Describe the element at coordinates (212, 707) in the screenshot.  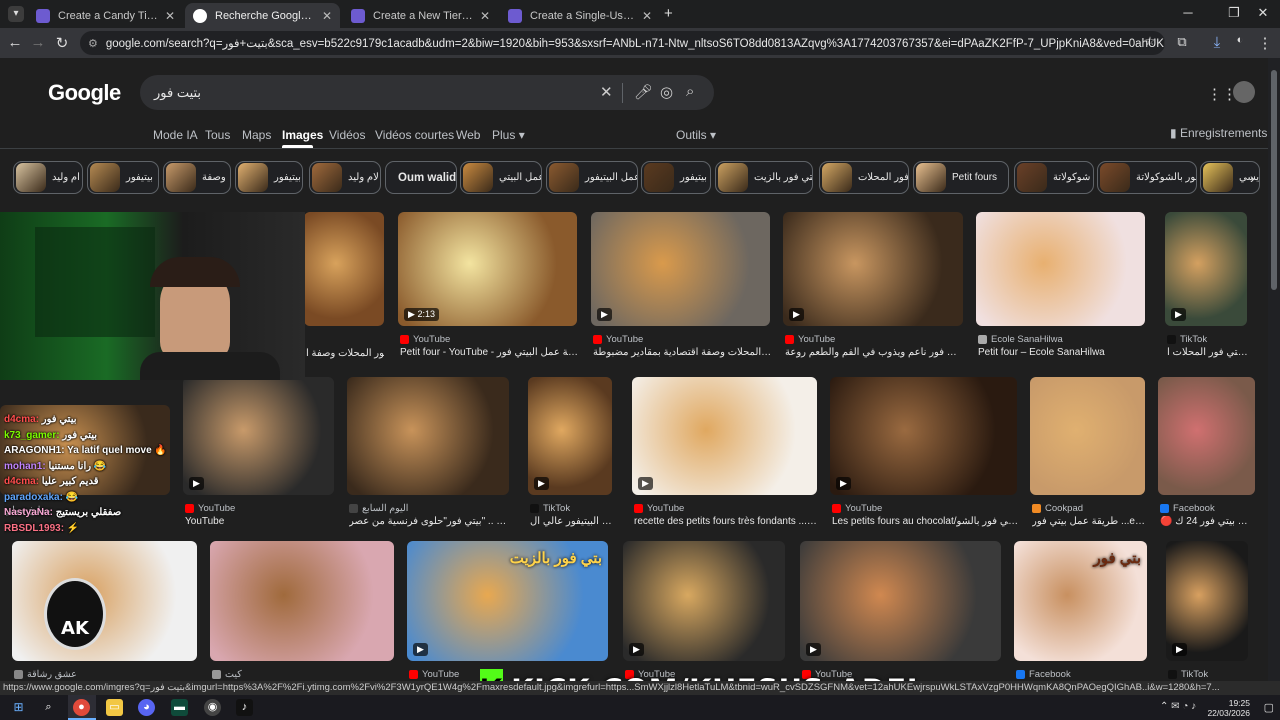
I see `obs-icon: ◉` at that location.